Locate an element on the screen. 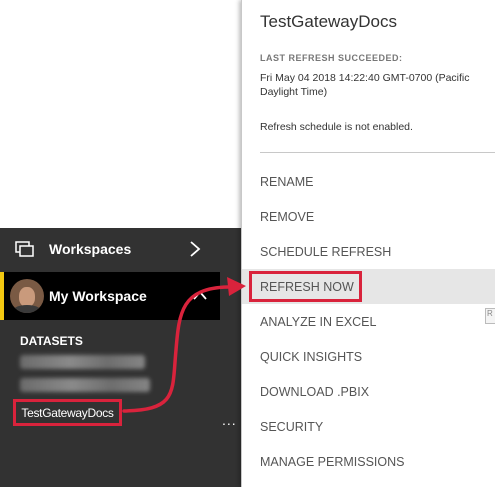 The image size is (495, 487). dataset-label: TestGatewayDocs is located at coordinates (67, 412).